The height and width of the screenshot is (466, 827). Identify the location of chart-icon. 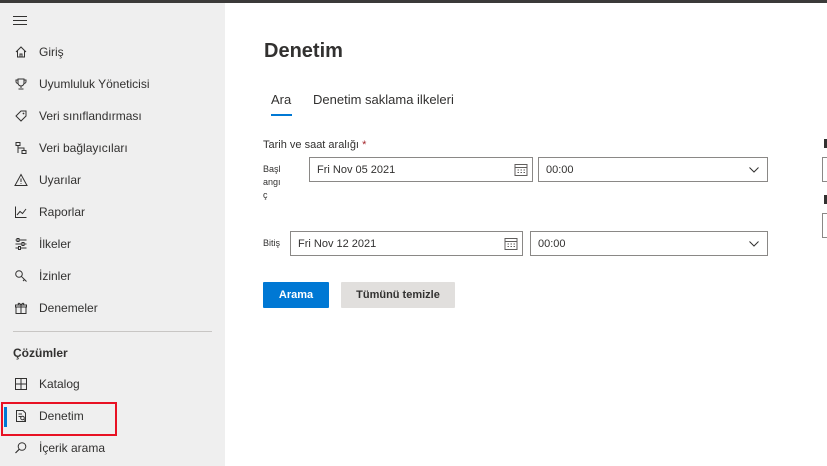
(21, 212).